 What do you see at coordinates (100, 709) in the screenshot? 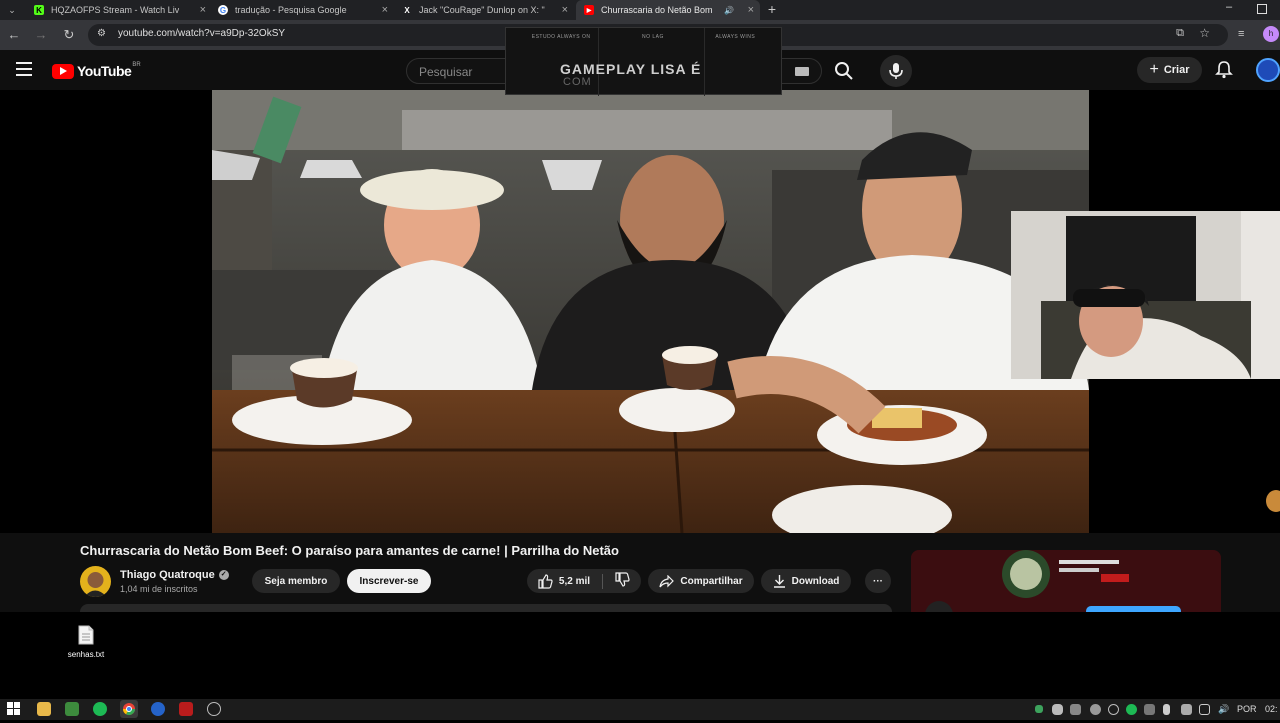
I see `spotify-icon` at bounding box center [100, 709].